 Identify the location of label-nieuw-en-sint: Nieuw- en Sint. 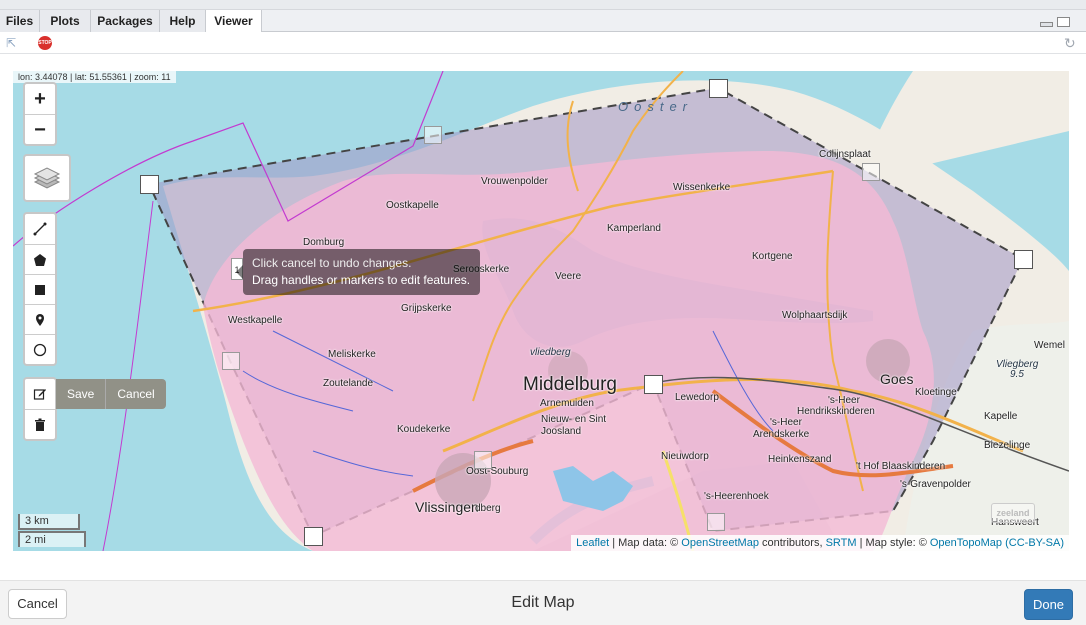
(574, 419).